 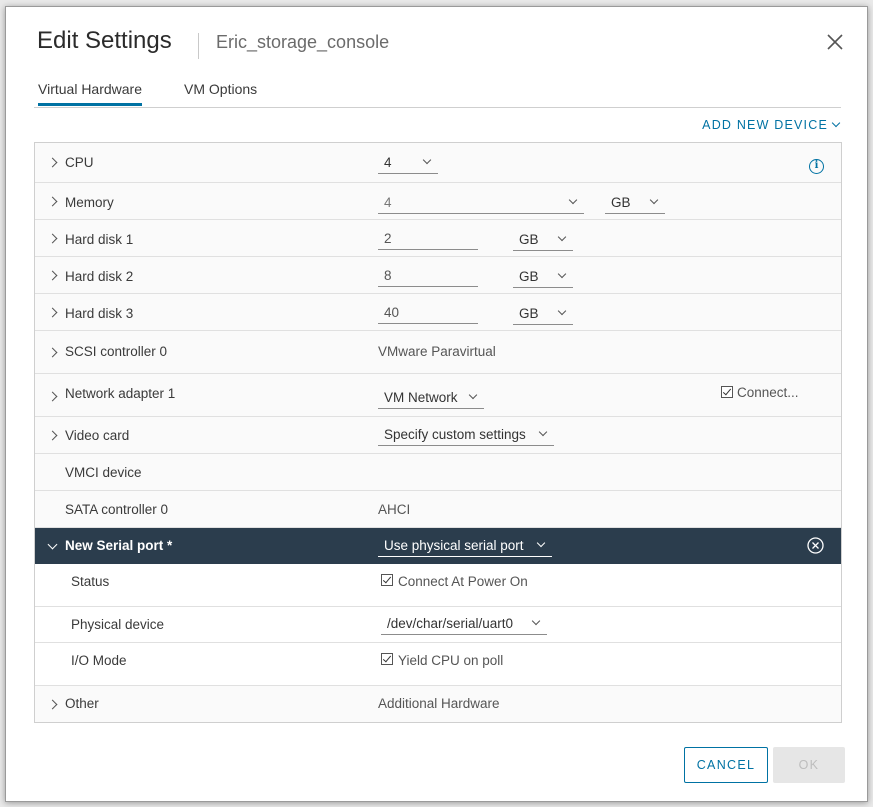 I want to click on row-serial-io-mode: I/O Mode Yield CPU on poll, so click(x=438, y=664).